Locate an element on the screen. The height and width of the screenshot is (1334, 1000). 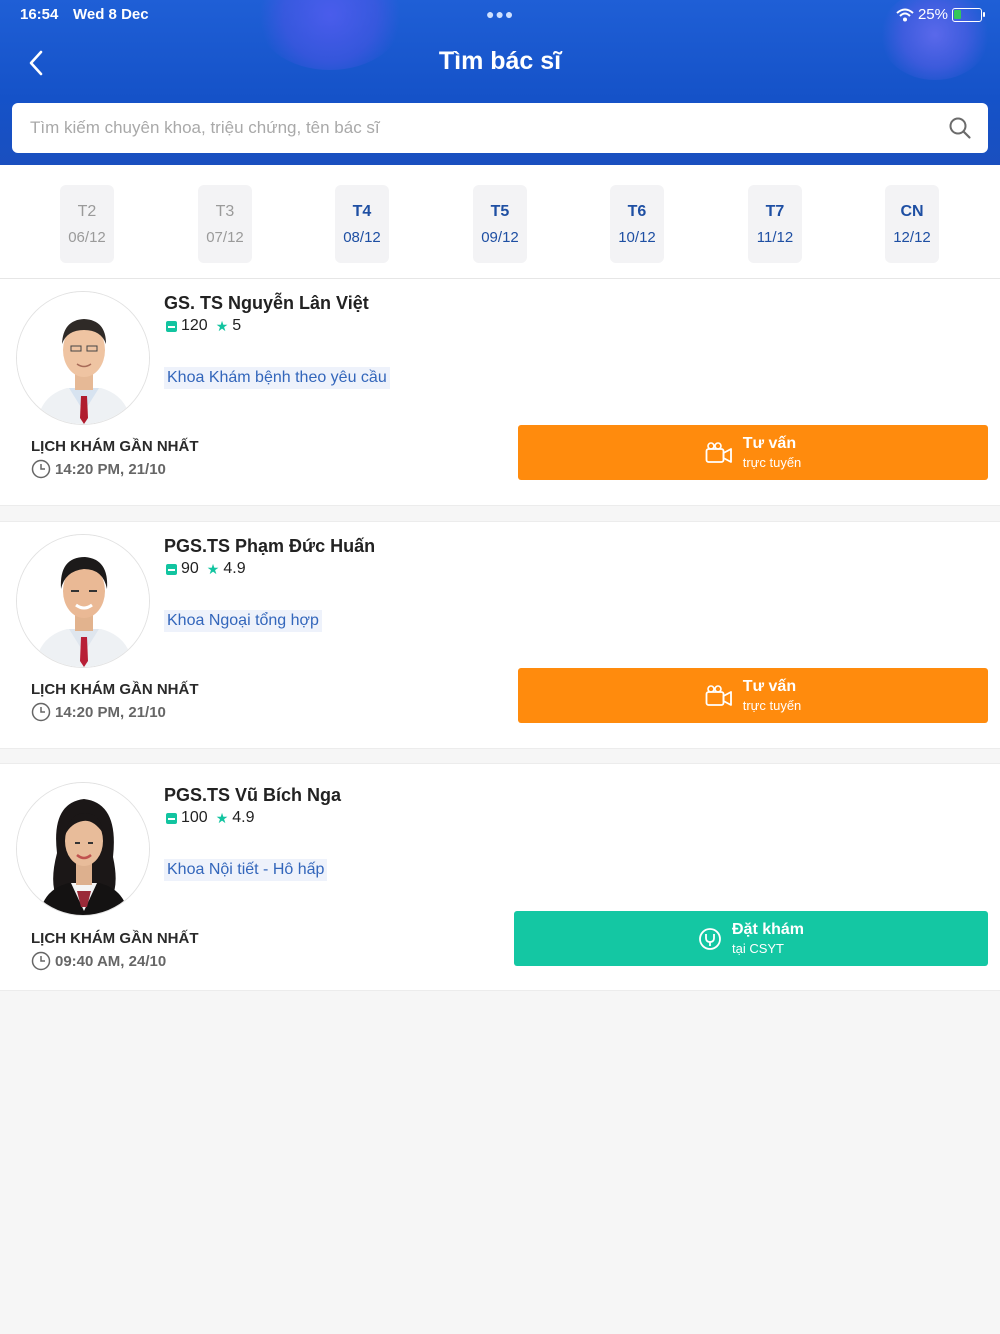
date-item-t7: T7 11/12 is located at coordinates (775, 224).